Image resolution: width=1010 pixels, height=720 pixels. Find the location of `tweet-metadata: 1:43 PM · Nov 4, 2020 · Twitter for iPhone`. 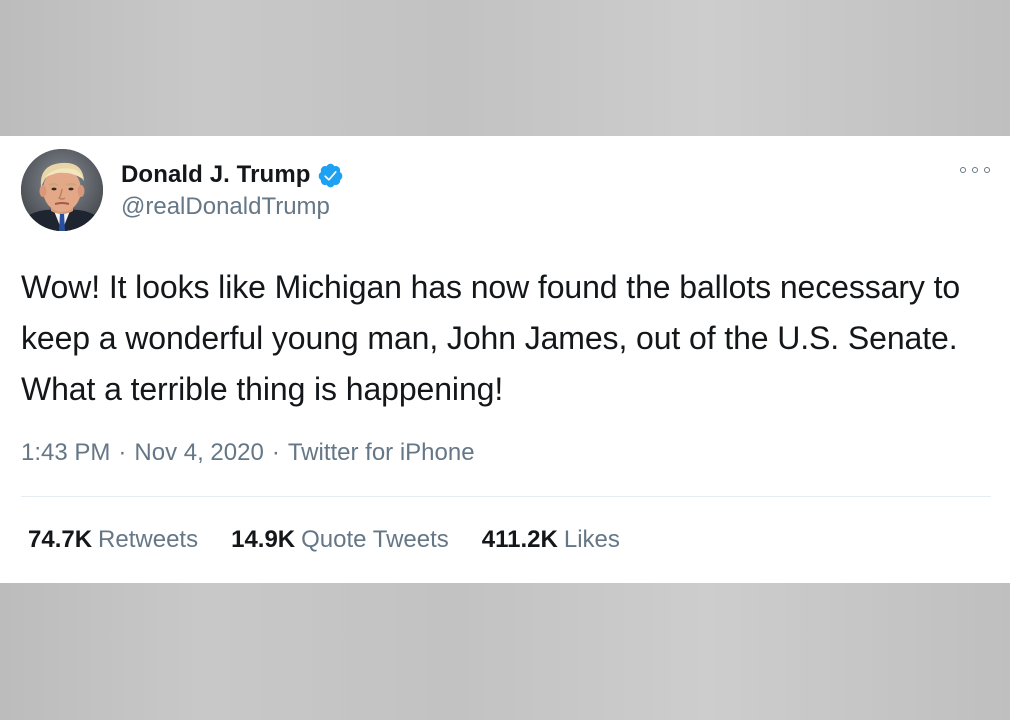

tweet-metadata: 1:43 PM · Nov 4, 2020 · Twitter for iPhone is located at coordinates (248, 453).